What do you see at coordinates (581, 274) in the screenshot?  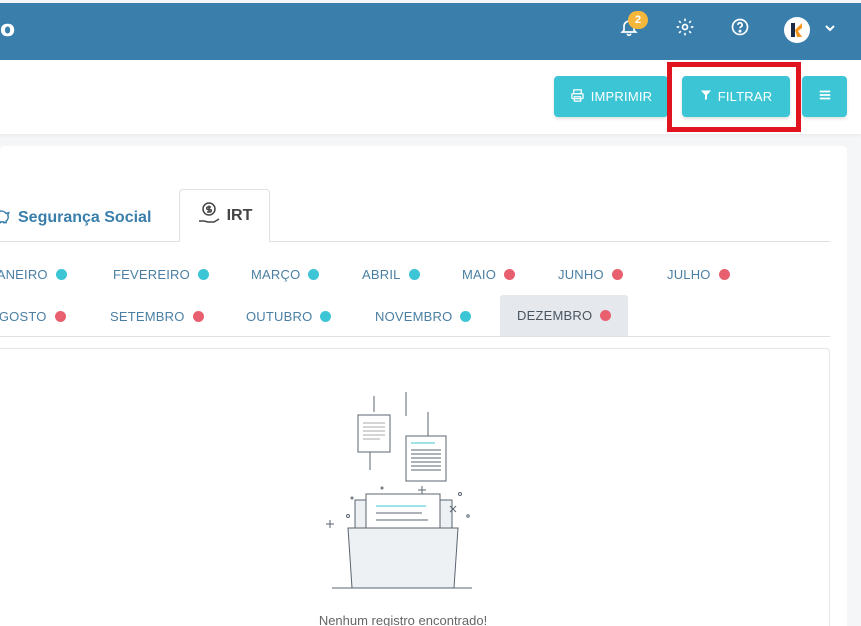 I see `month-label: JUNHO` at bounding box center [581, 274].